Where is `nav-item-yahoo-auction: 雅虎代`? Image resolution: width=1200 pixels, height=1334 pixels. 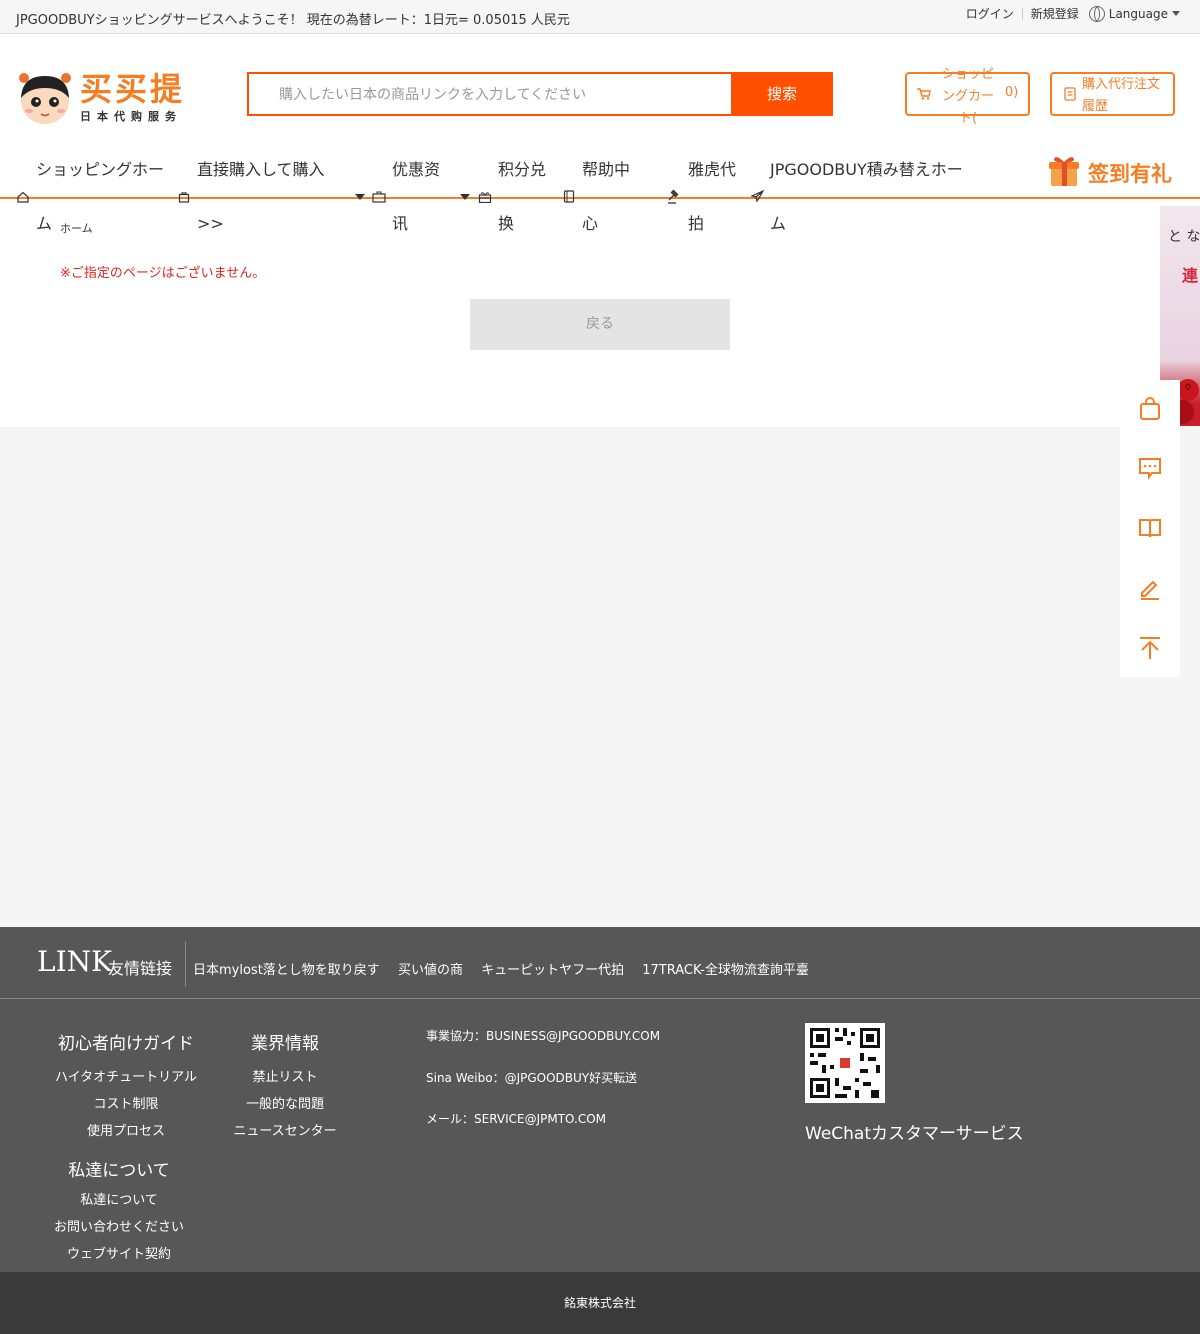
nav-item-yahoo-auction: 雅虎代 is located at coordinates (712, 170).